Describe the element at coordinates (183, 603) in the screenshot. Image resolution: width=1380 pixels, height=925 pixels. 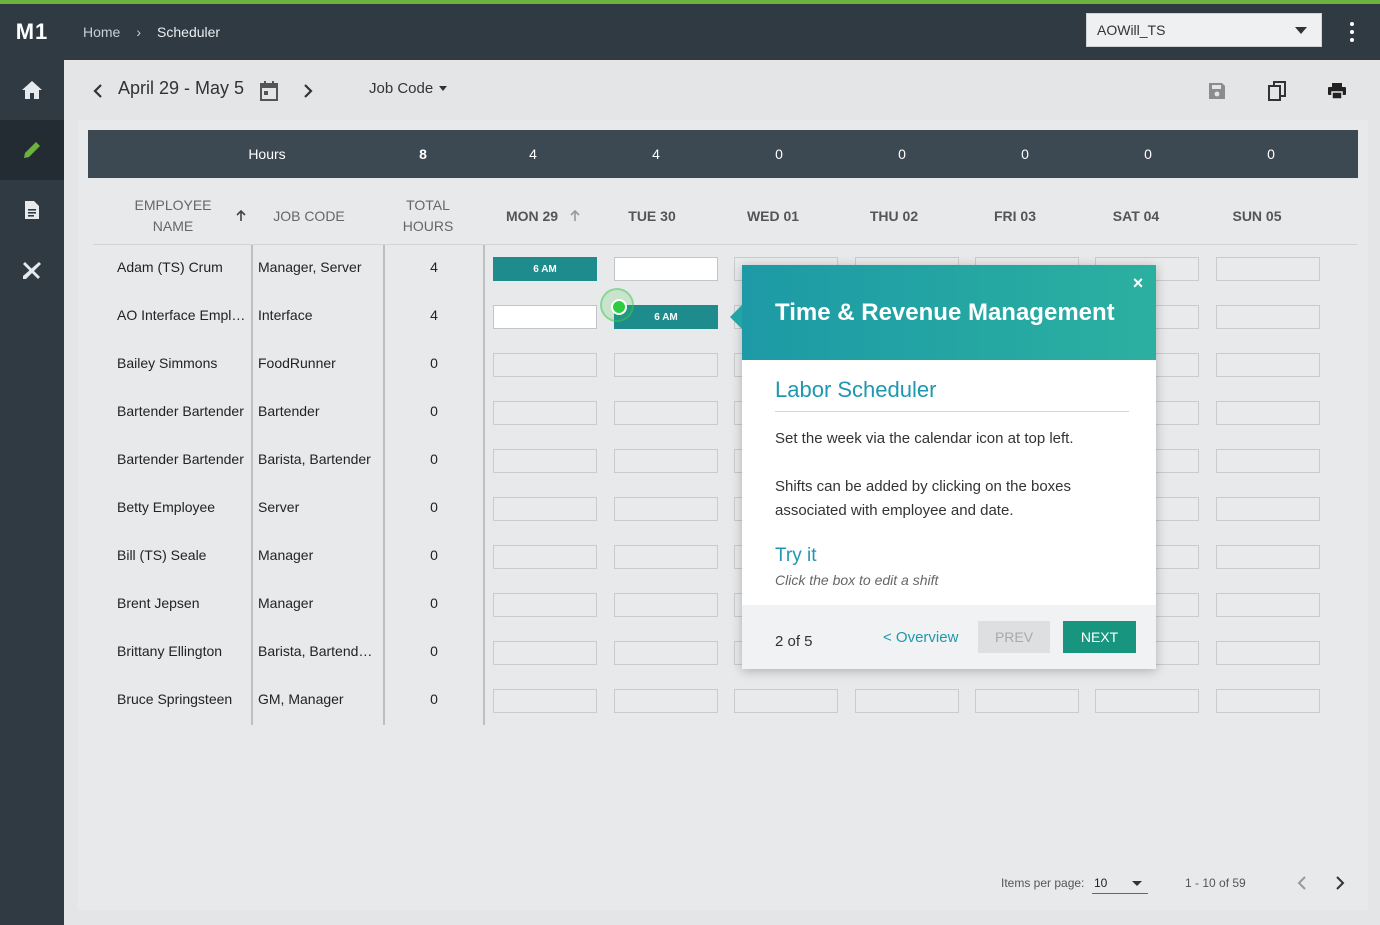
I see `employee-name: Brent Jepsen` at that location.